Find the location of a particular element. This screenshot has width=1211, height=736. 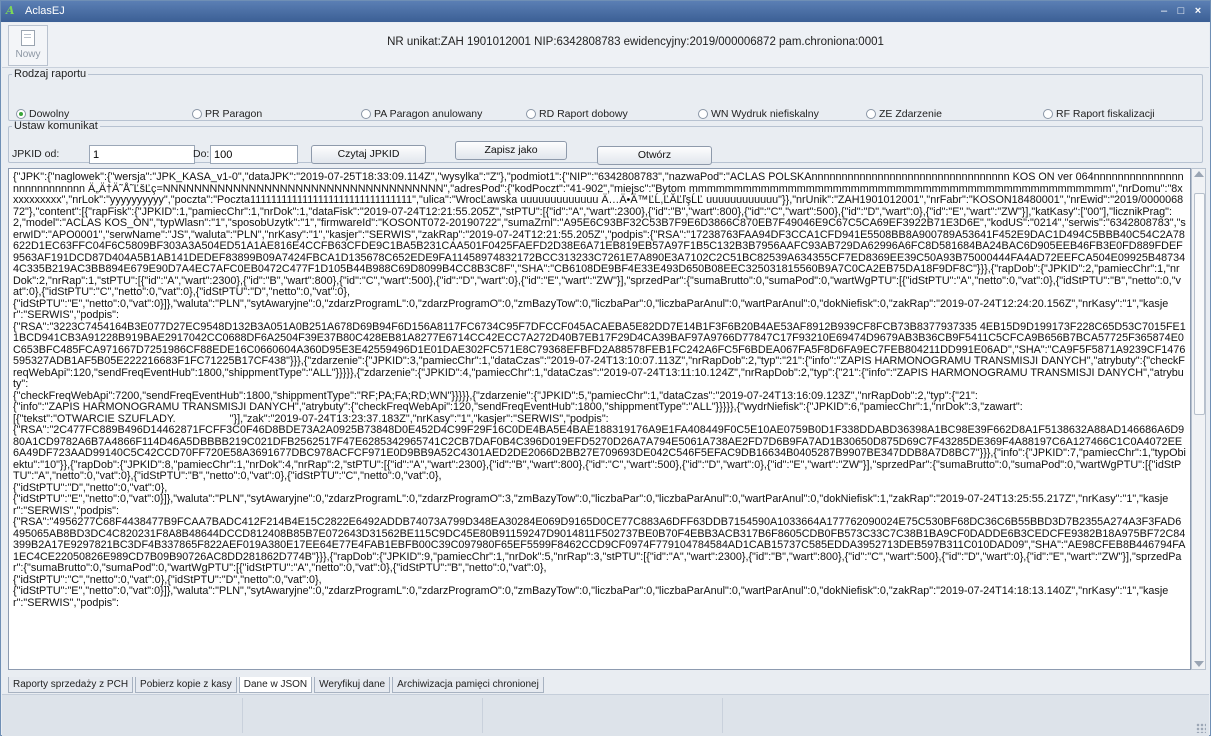

close-button: × is located at coordinates (1198, 11).